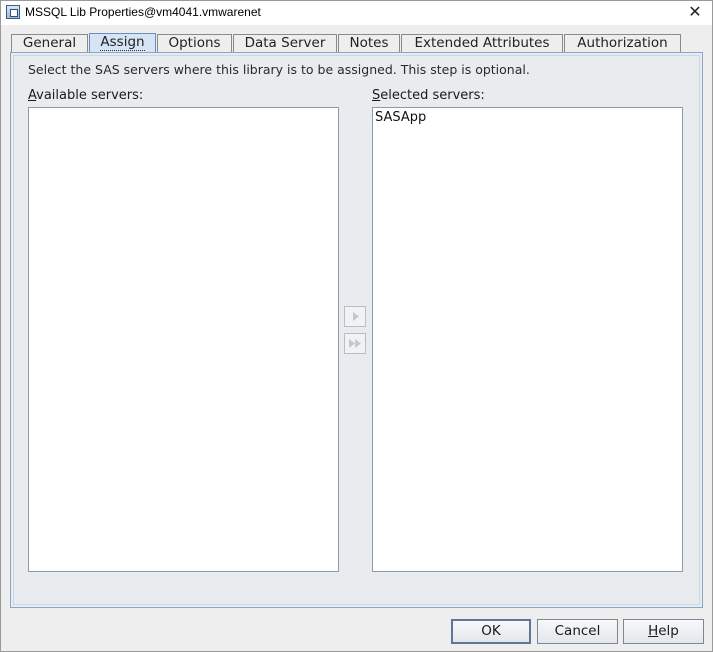 The height and width of the screenshot is (652, 713). I want to click on tab-options: Options, so click(194, 43).